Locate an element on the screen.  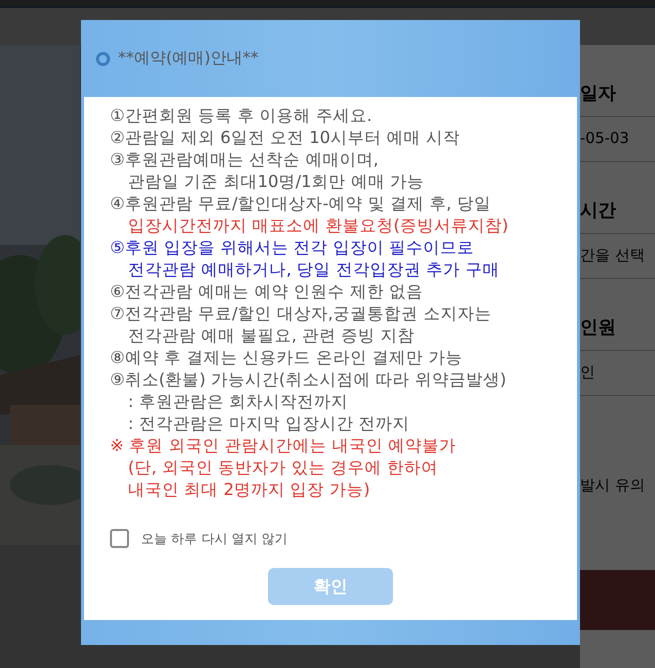
field-value: 간을 선택 is located at coordinates (612, 255).